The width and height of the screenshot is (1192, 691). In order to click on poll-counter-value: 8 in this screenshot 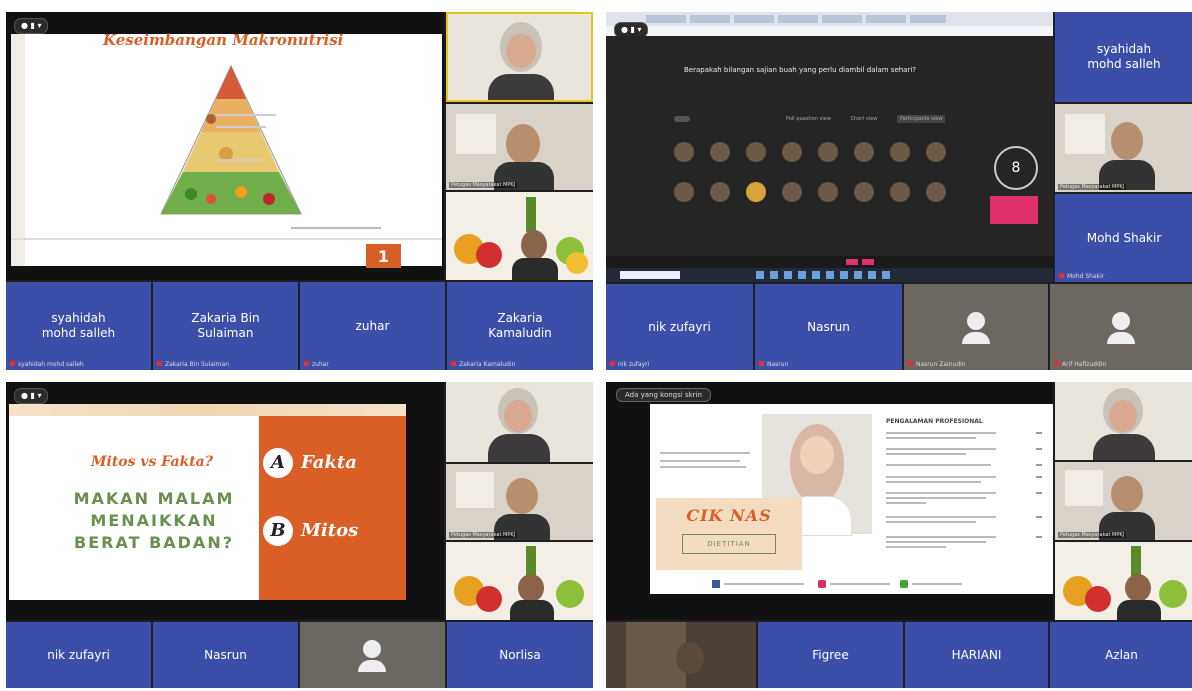, I will do `click(1016, 168)`.